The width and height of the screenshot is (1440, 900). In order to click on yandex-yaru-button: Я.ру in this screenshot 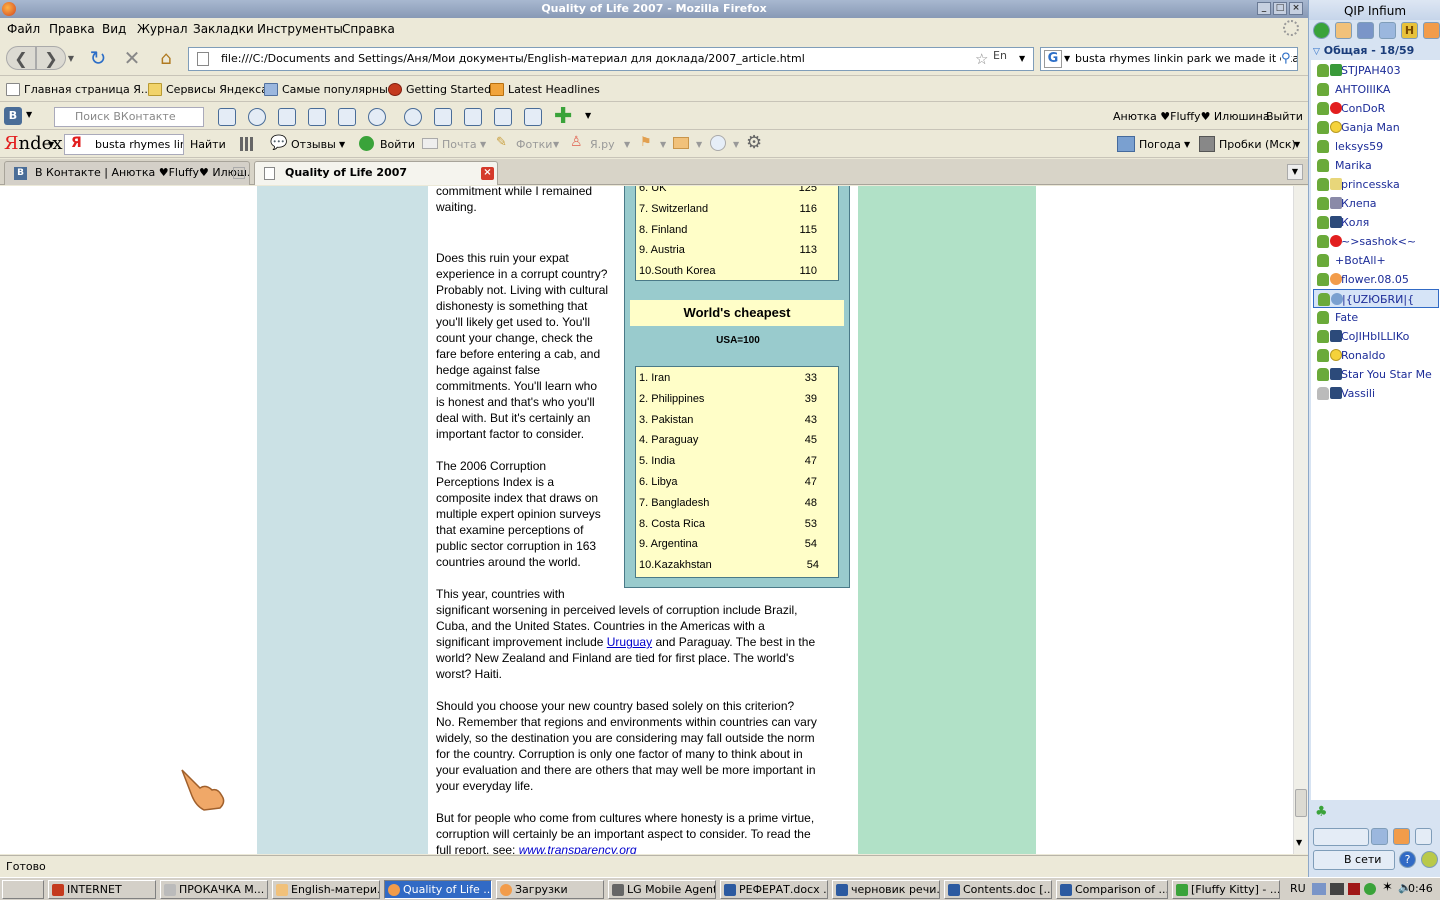, I will do `click(602, 145)`.